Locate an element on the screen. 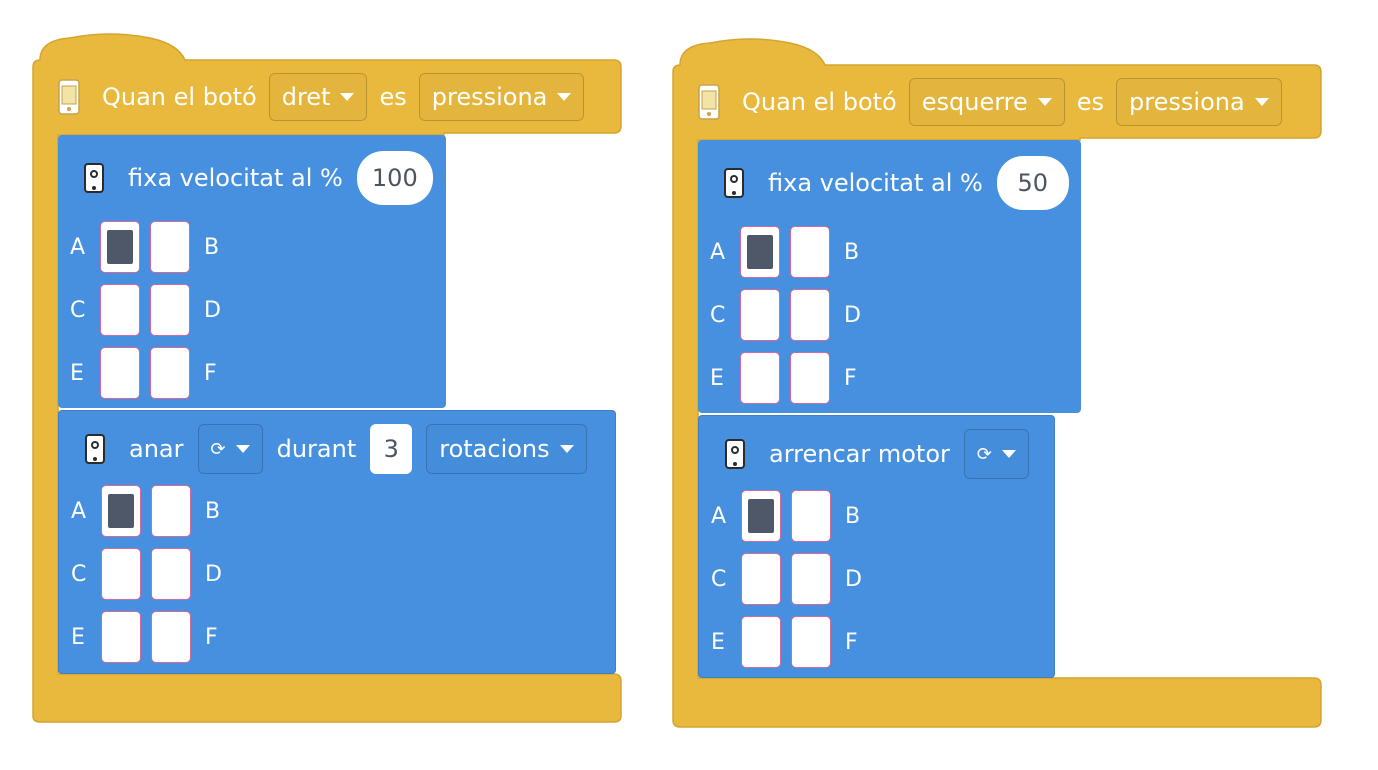 The width and height of the screenshot is (1378, 770). unit-dropdown-value: rotacions is located at coordinates (494, 449).